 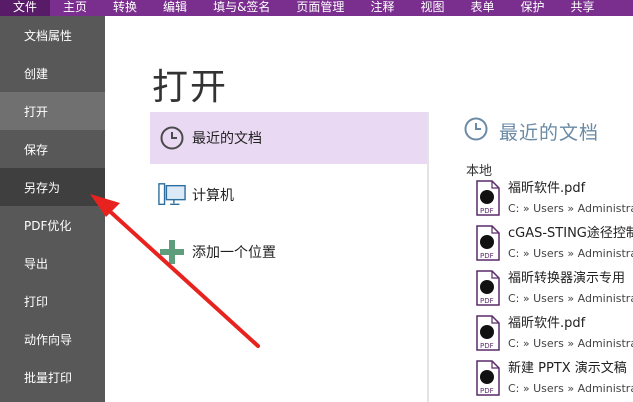 What do you see at coordinates (172, 252) in the screenshot?
I see `plus-icon` at bounding box center [172, 252].